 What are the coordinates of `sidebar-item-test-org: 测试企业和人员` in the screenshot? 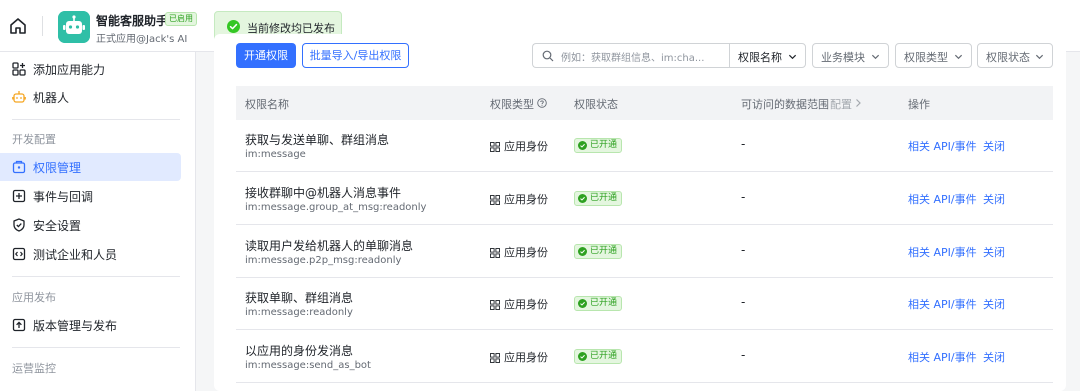 It's located at (90, 254).